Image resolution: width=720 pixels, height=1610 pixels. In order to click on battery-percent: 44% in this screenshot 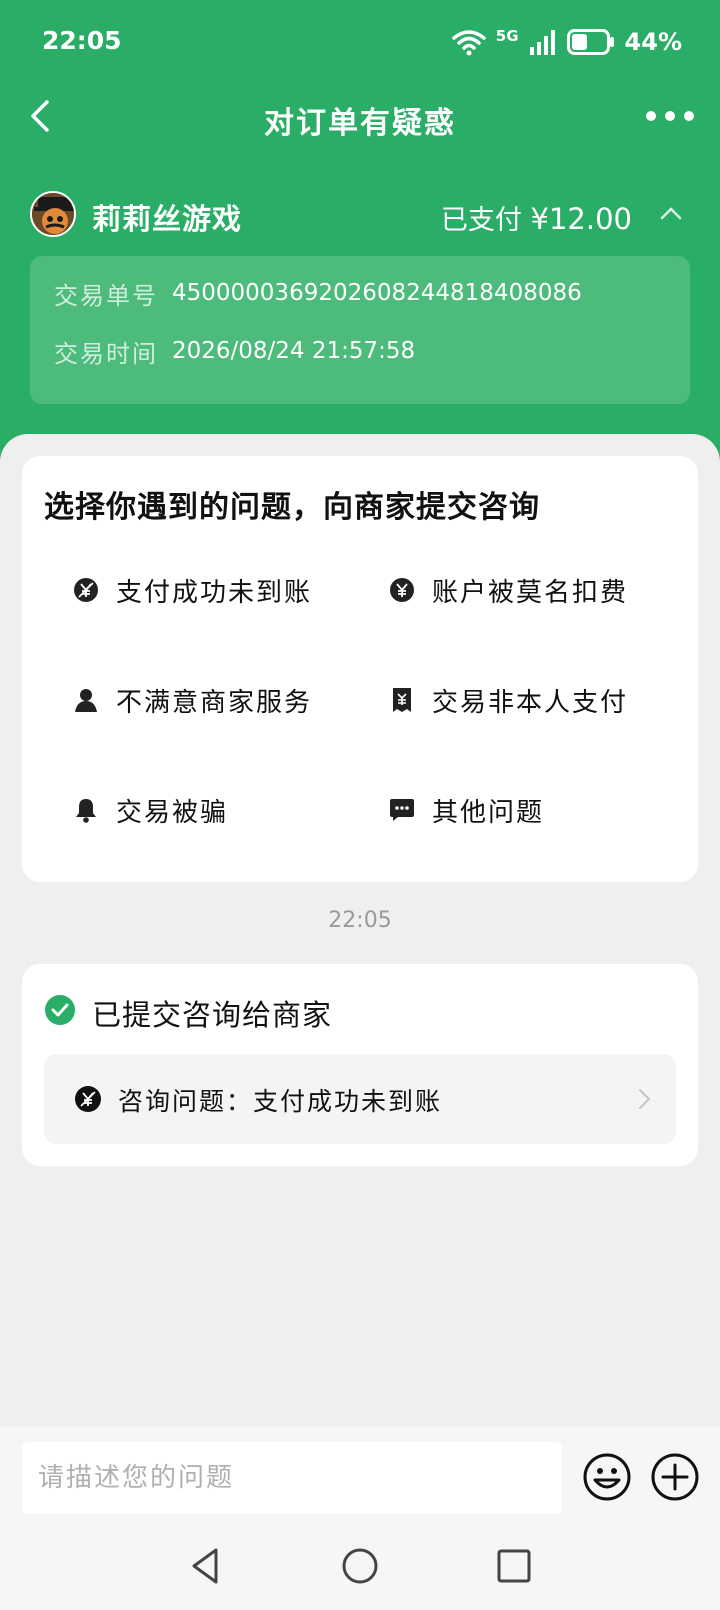, I will do `click(653, 42)`.